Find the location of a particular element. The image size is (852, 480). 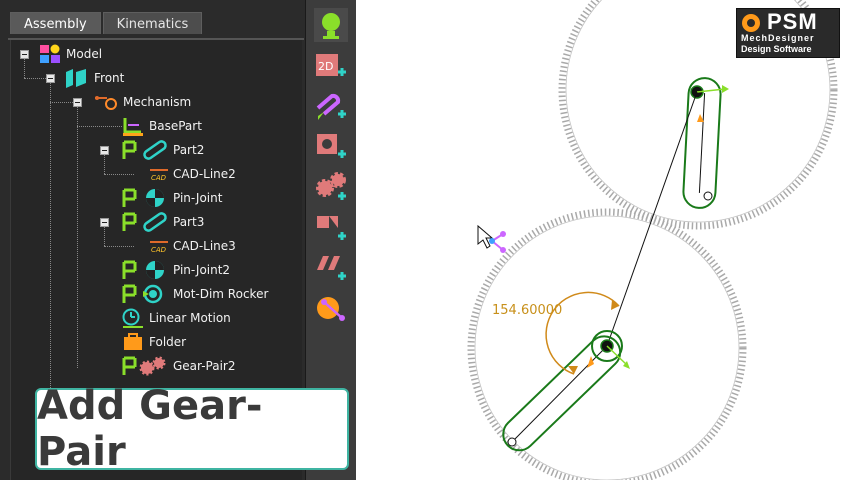

tree-item-basepart: BasePart is located at coordinates (161, 126).